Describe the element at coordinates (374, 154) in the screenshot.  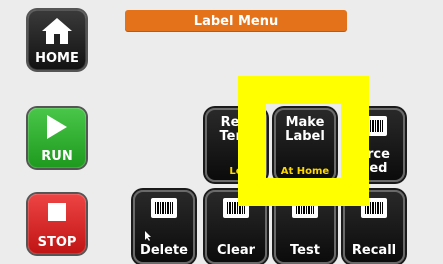
I see `force-feed-line1: orce` at that location.